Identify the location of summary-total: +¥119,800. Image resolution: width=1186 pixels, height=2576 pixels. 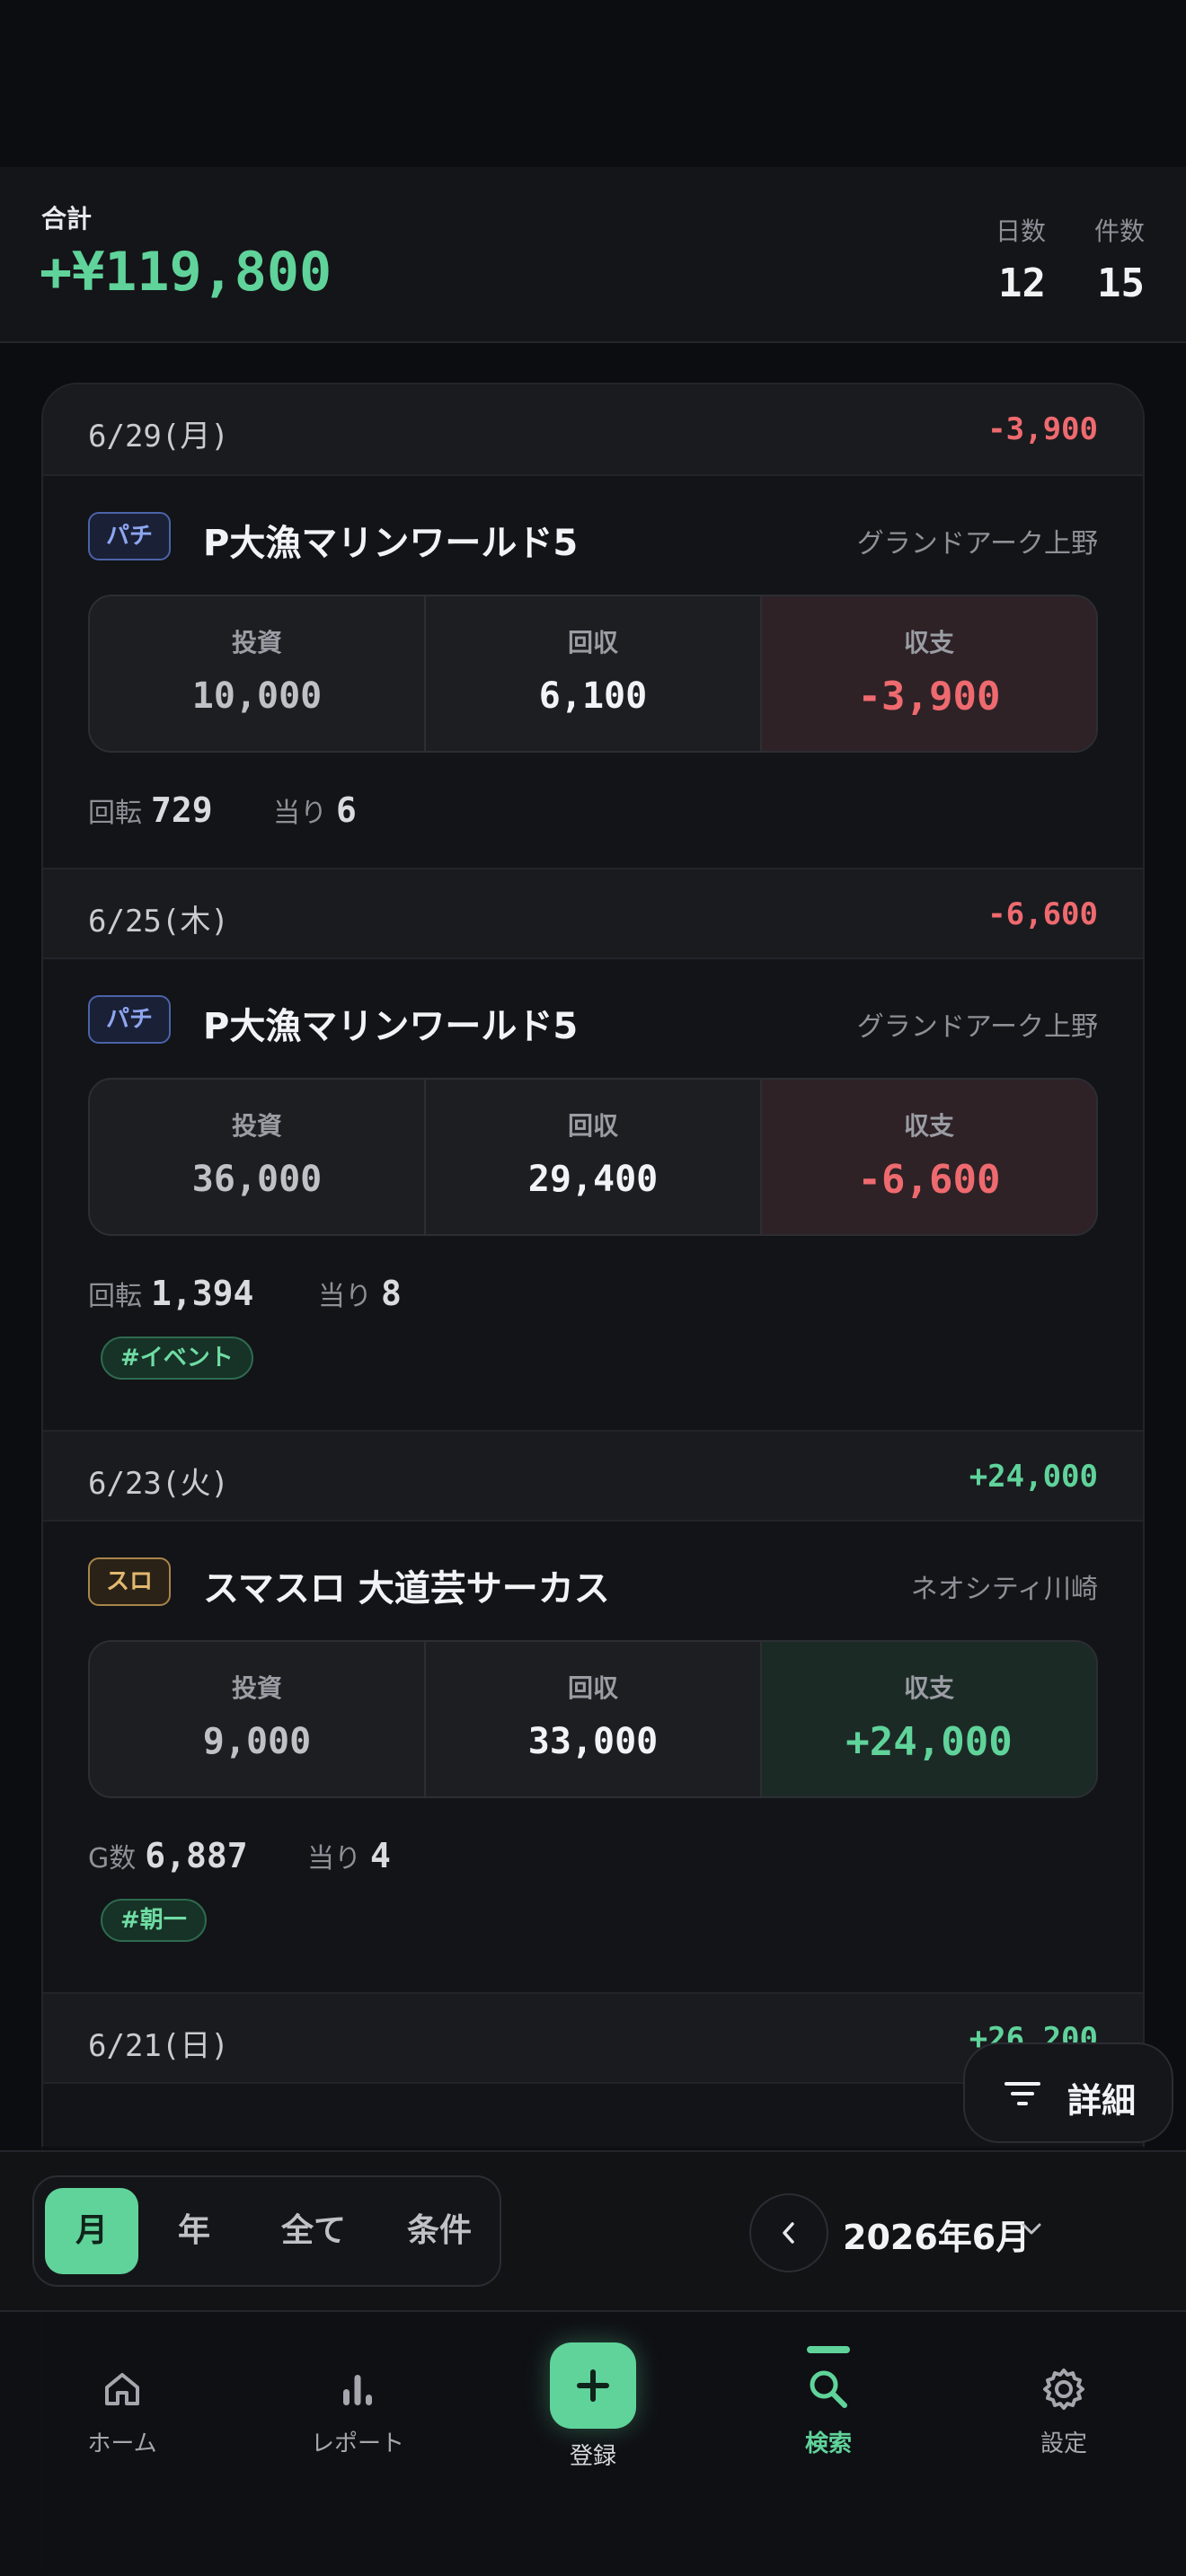
(186, 272).